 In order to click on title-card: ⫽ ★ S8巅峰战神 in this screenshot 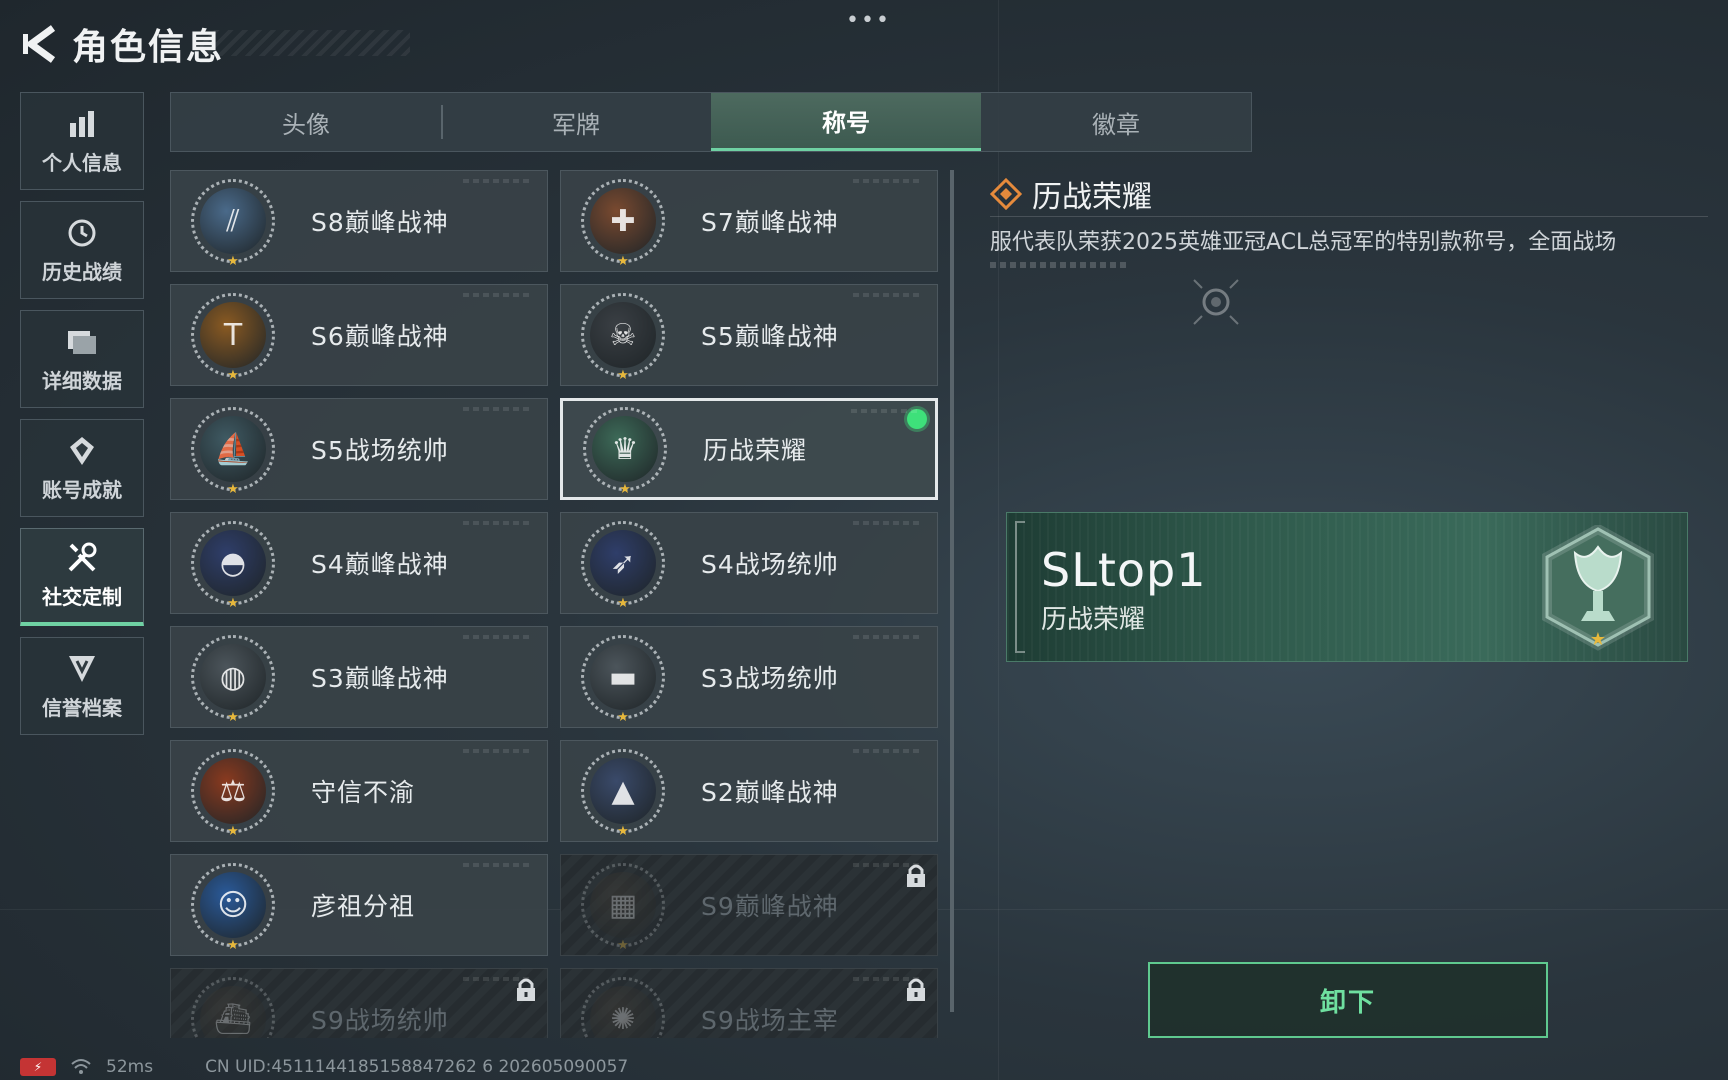, I will do `click(359, 221)`.